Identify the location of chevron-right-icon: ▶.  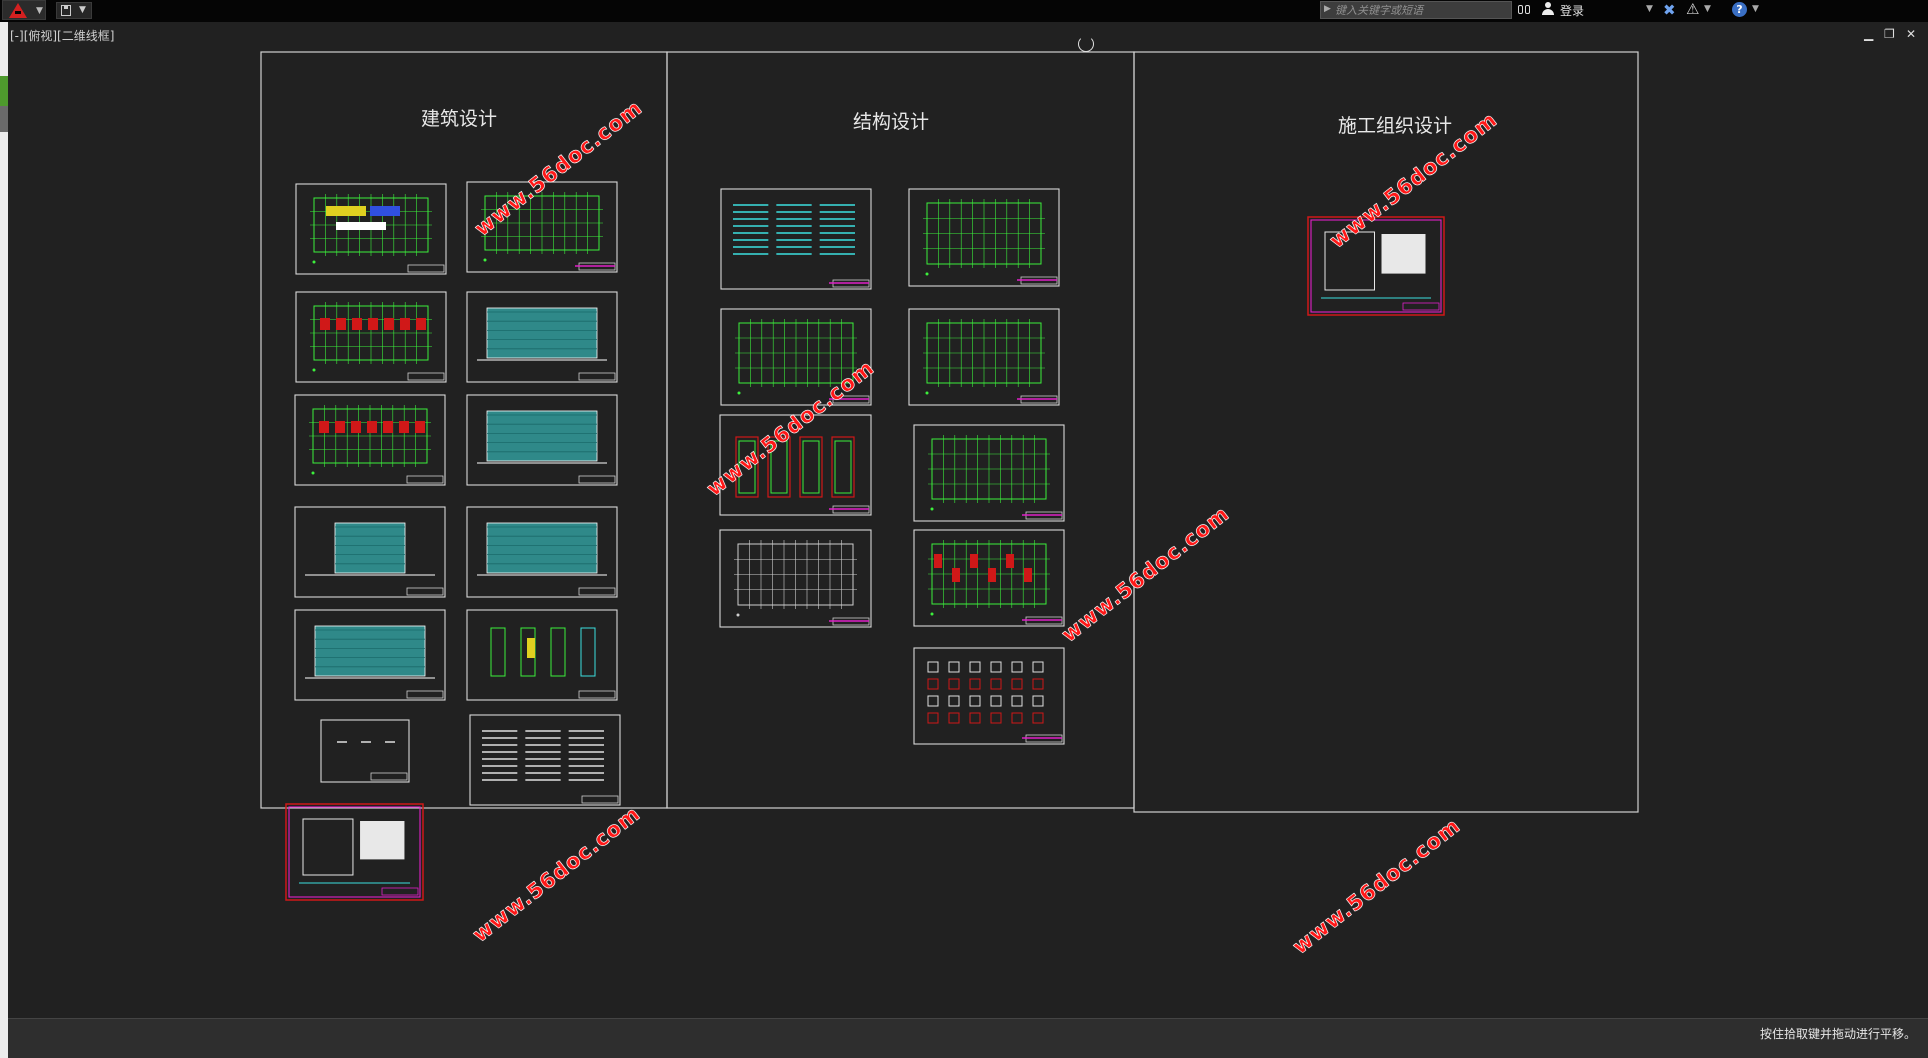
(1327, 9).